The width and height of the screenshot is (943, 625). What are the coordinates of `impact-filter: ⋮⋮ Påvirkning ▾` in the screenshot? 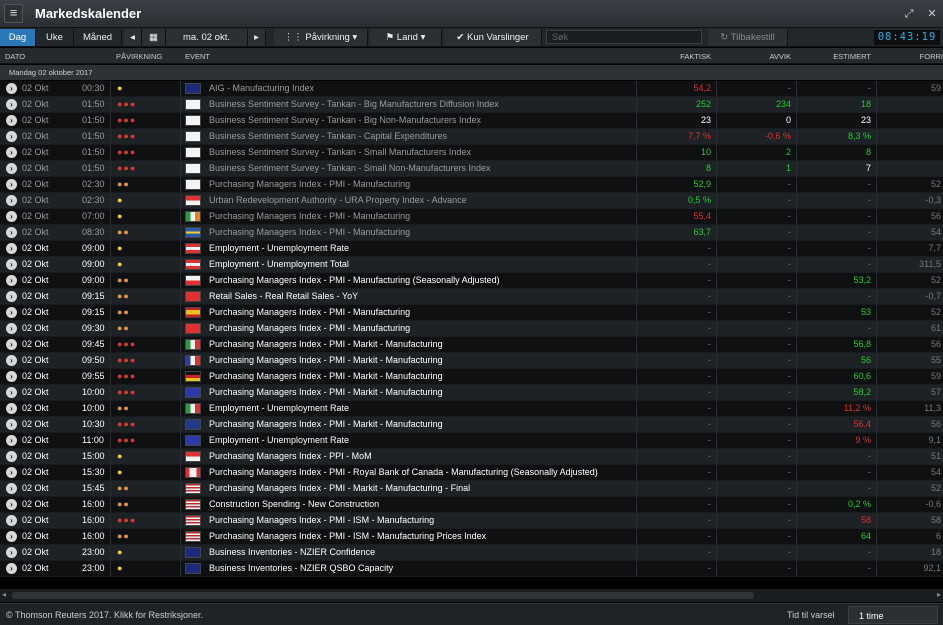 It's located at (321, 37).